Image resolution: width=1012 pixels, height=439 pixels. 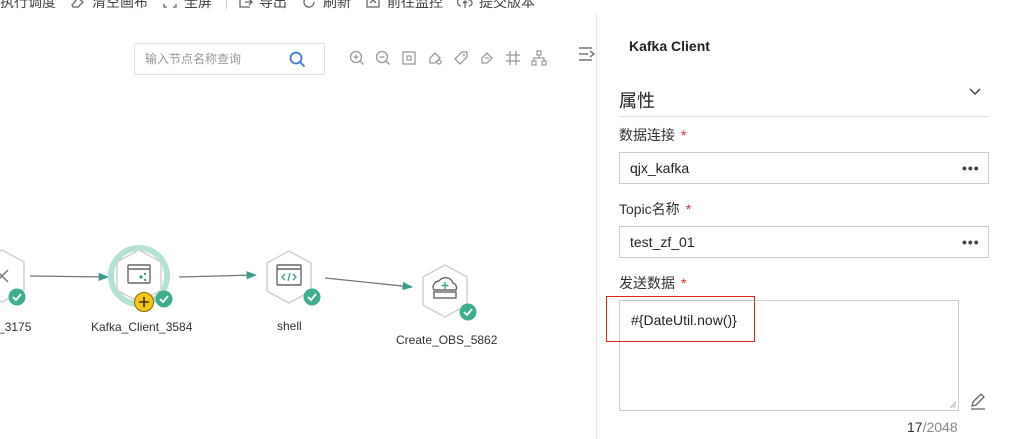 I want to click on refresh-button: 刷新, so click(x=326, y=6).